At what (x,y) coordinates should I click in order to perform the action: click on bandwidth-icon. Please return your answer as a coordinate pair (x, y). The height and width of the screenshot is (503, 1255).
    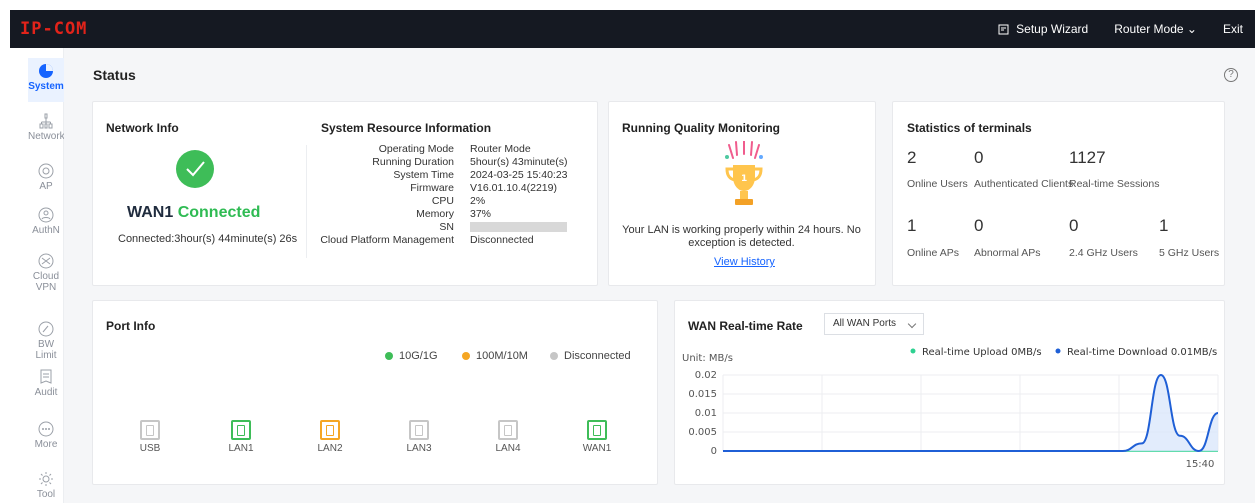
    Looking at the image, I should click on (46, 329).